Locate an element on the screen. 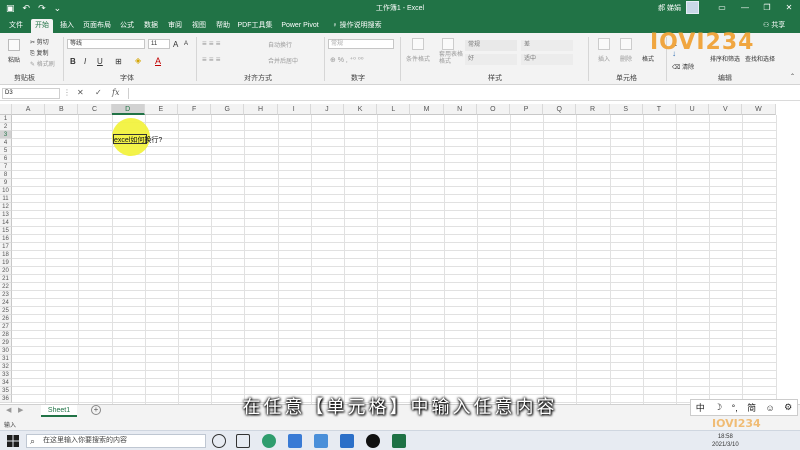 This screenshot has height=450, width=800. row-header: 10 is located at coordinates (6, 191).